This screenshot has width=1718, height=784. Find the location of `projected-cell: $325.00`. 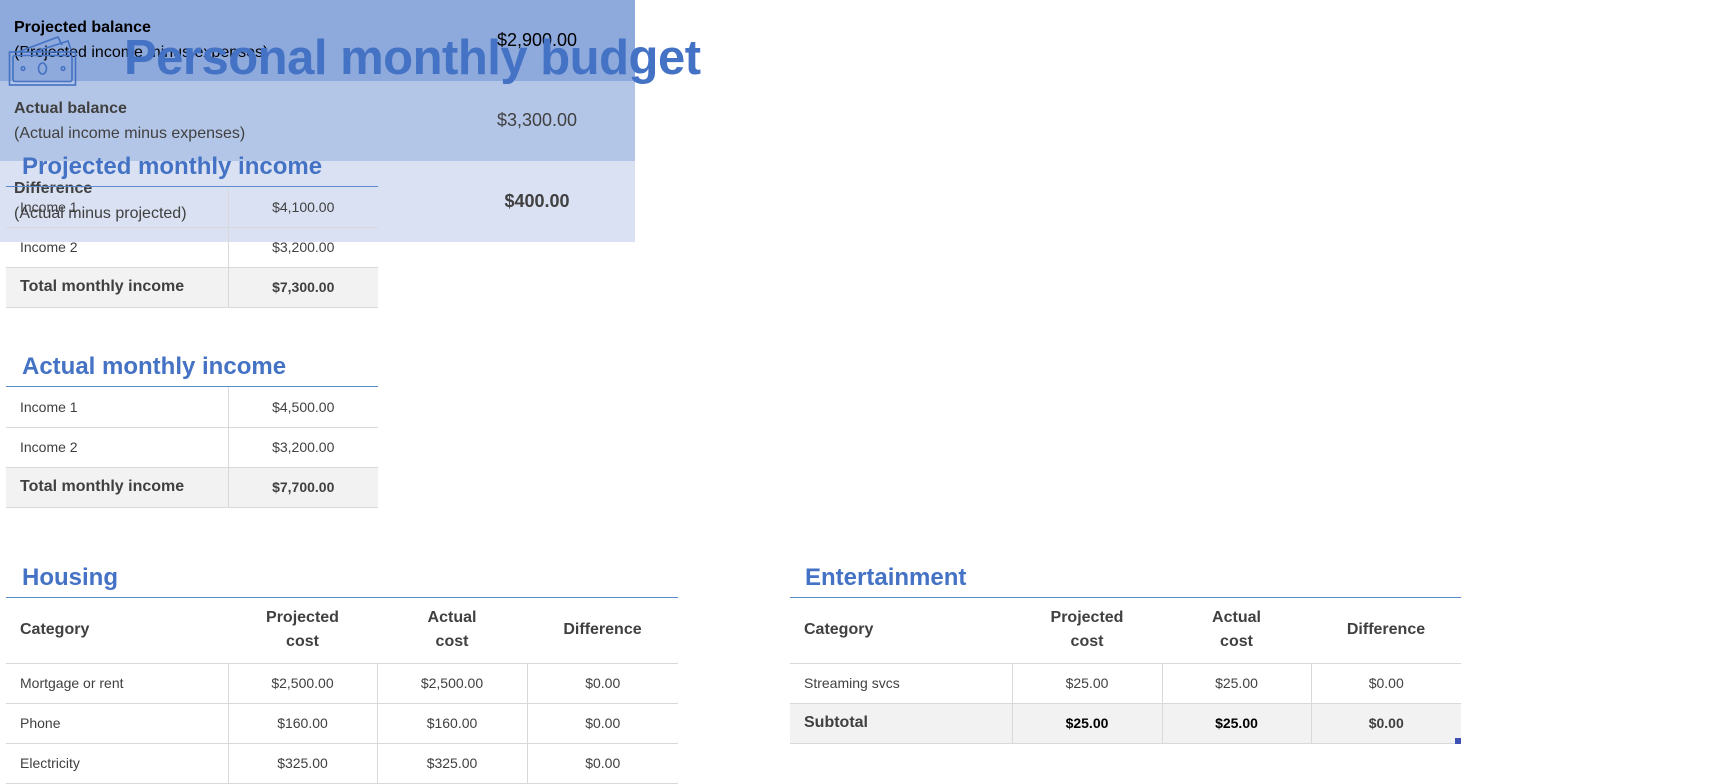

projected-cell: $325.00 is located at coordinates (302, 763).